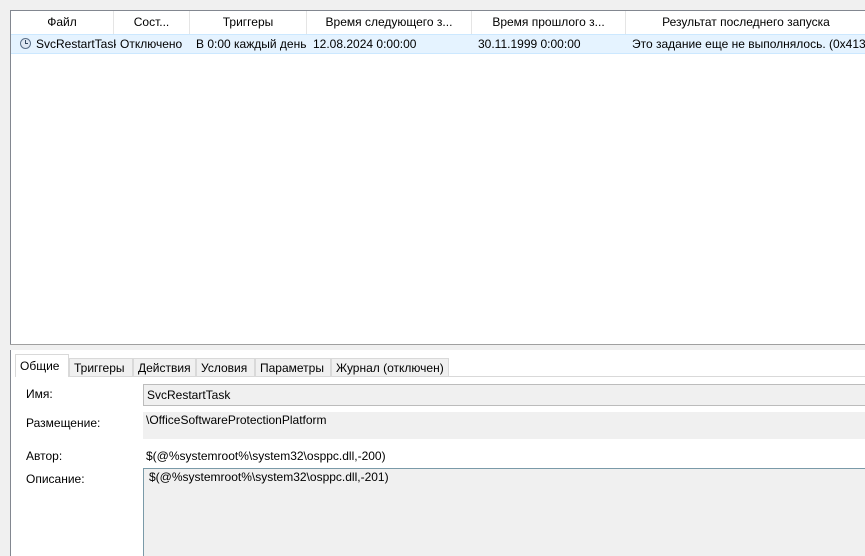 This screenshot has height=556, width=865. What do you see at coordinates (62, 22) in the screenshot?
I see `column-header-file: Файл` at bounding box center [62, 22].